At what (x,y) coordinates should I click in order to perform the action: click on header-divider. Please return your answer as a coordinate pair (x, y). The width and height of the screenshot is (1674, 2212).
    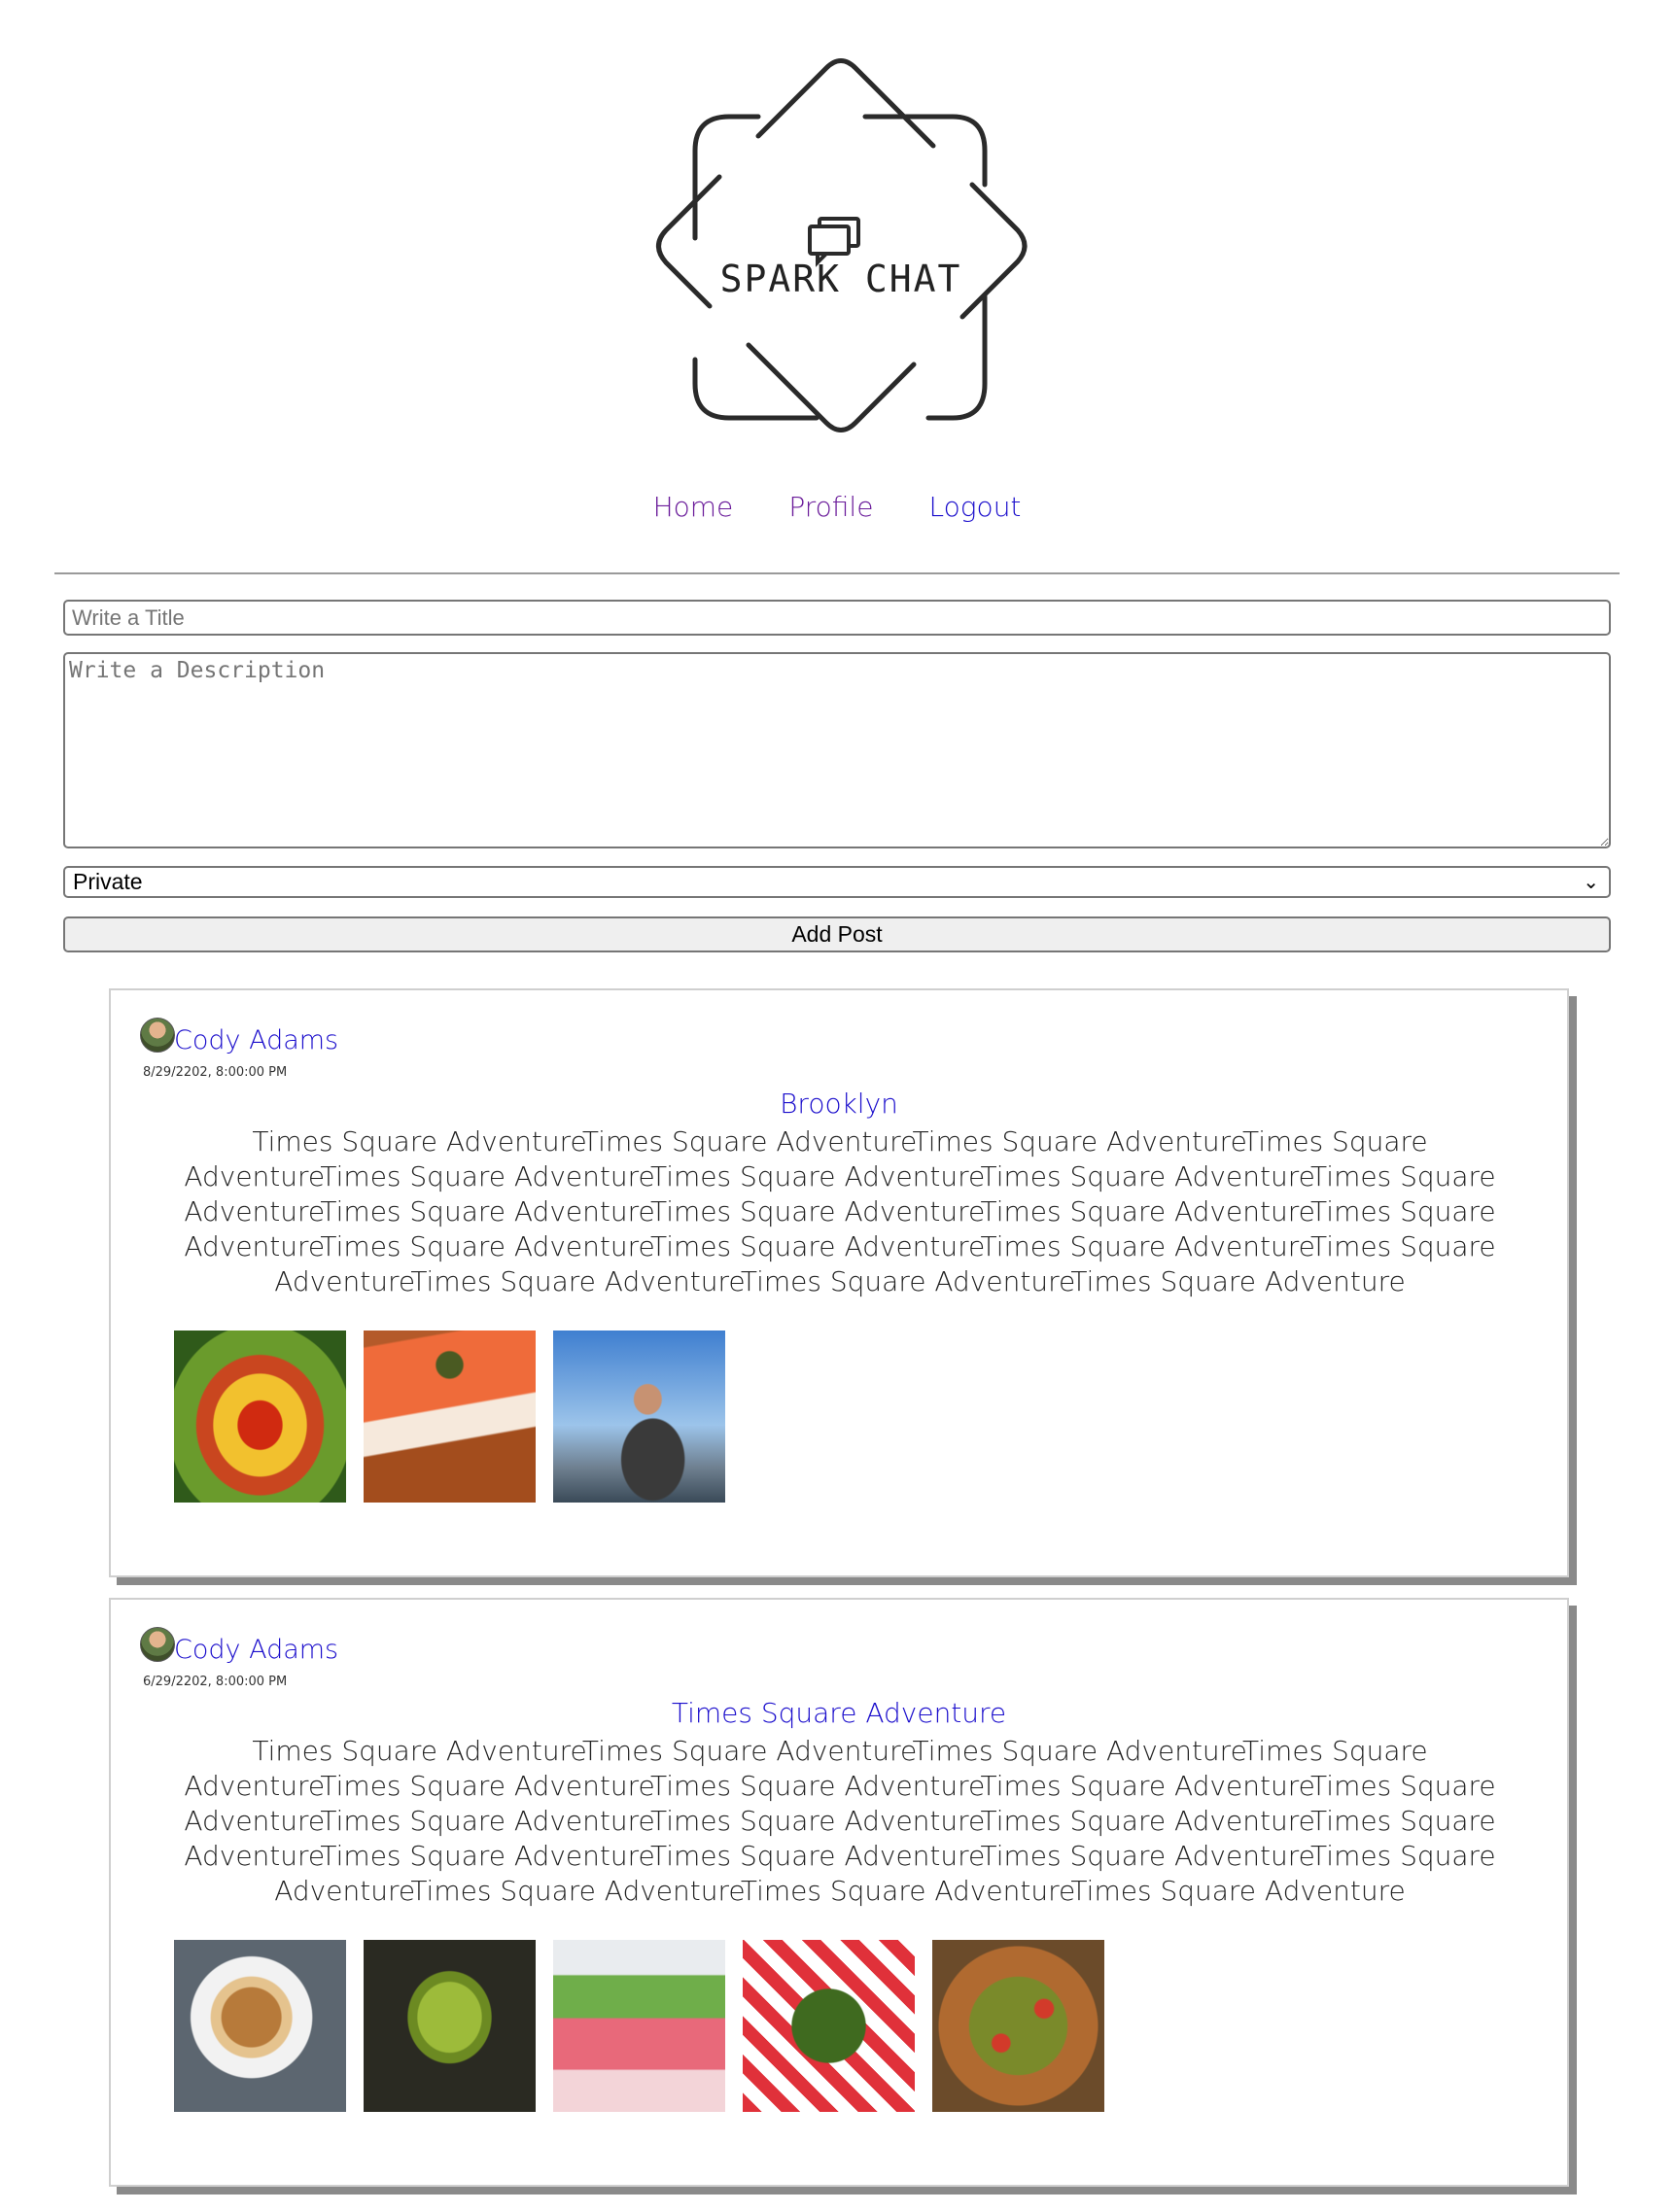
    Looking at the image, I should click on (837, 573).